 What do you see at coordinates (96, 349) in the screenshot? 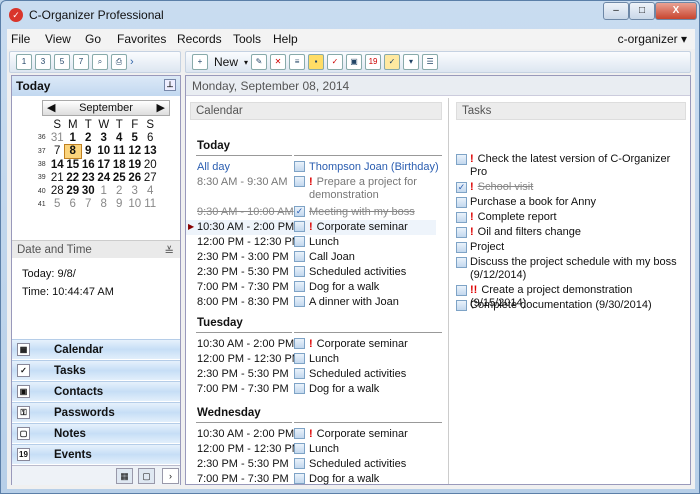
I see `nav-calendar: ▦ Calendar` at bounding box center [96, 349].